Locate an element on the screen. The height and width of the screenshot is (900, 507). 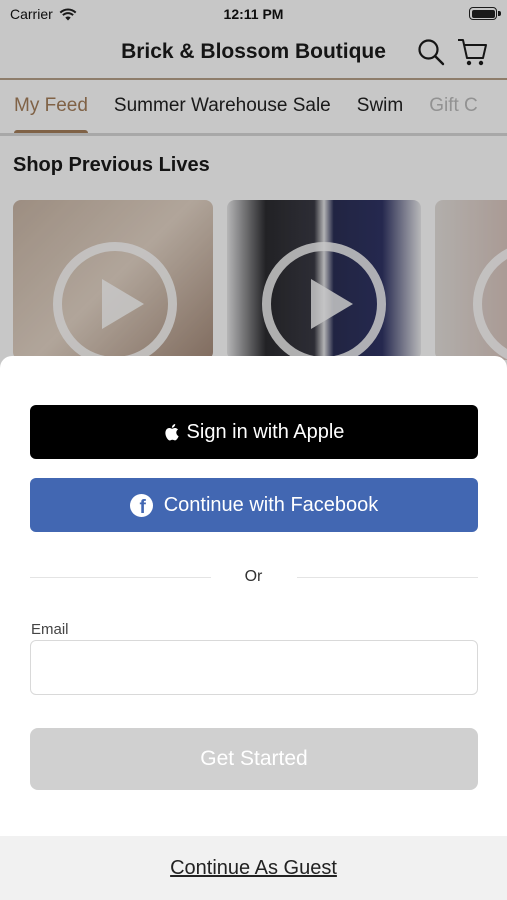
guest-bar: Continue As Guest is located at coordinates (253, 868).